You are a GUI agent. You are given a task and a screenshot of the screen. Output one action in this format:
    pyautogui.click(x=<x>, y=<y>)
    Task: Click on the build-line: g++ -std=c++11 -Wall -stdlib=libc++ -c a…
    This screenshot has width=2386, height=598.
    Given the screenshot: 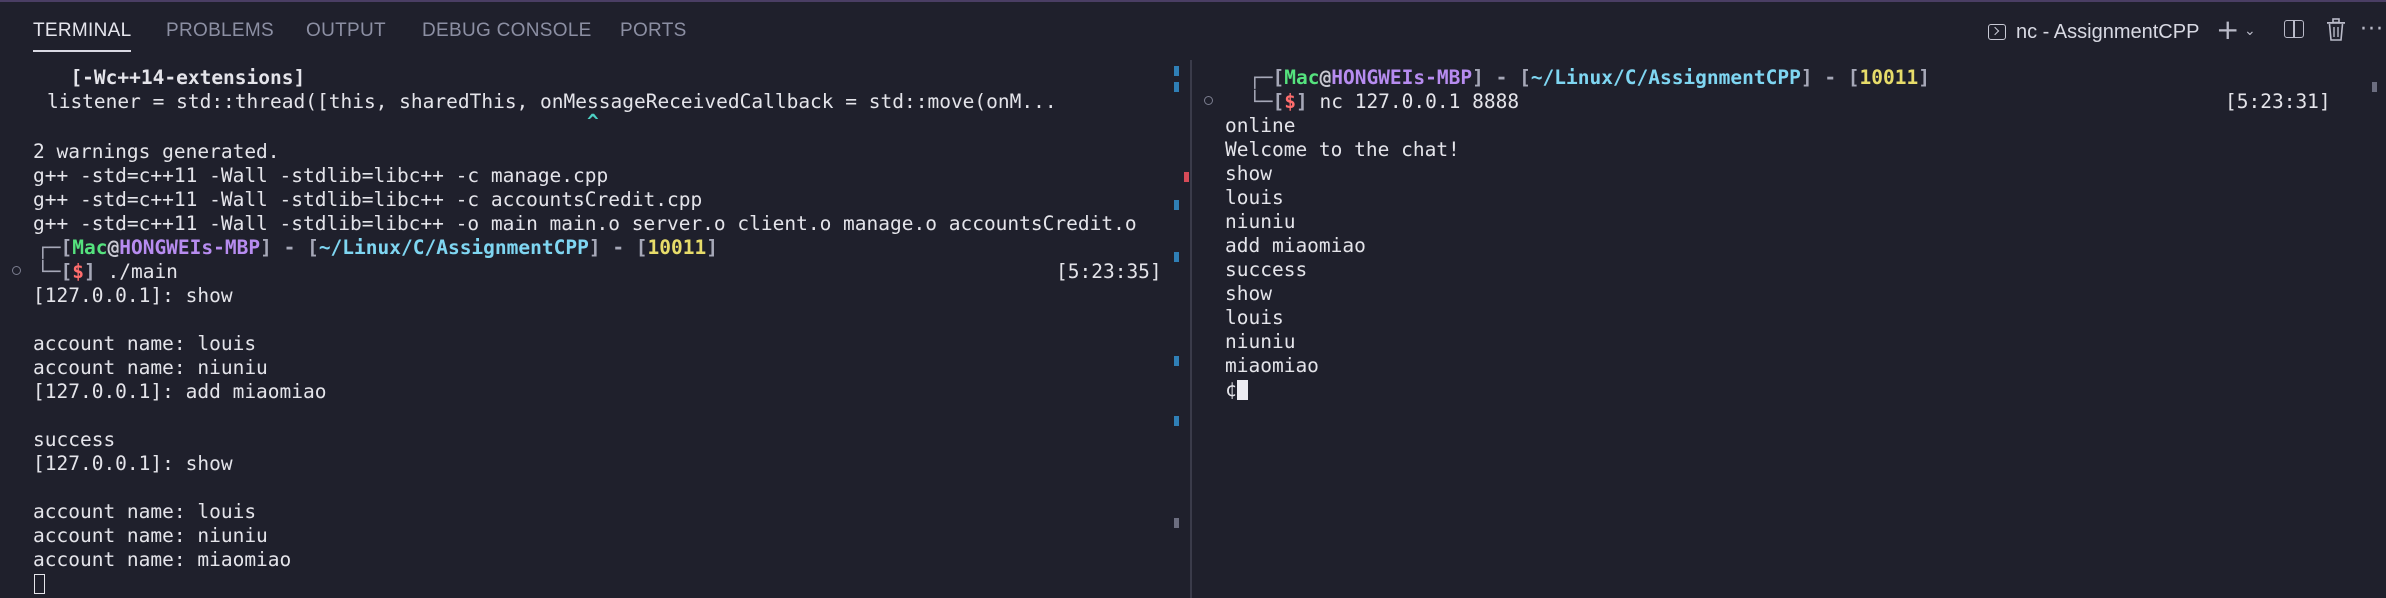 What is the action you would take?
    pyautogui.click(x=368, y=199)
    